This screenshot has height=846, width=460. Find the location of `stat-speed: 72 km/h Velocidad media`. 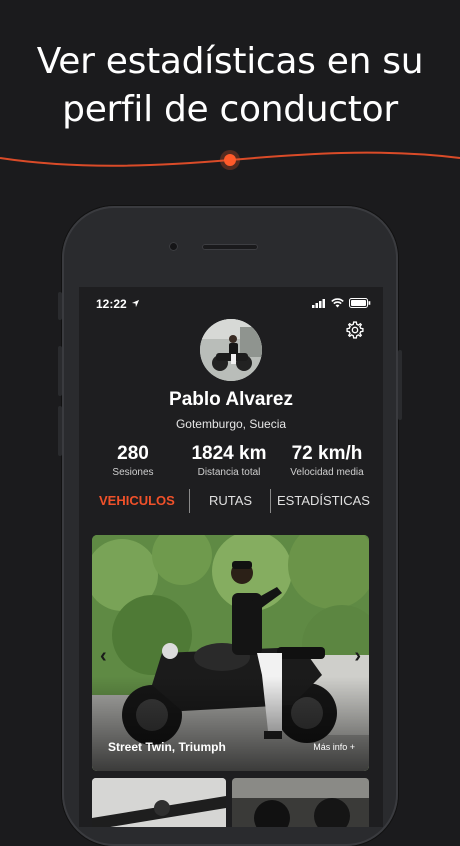

stat-speed: 72 km/h Velocidad media is located at coordinates (327, 460).